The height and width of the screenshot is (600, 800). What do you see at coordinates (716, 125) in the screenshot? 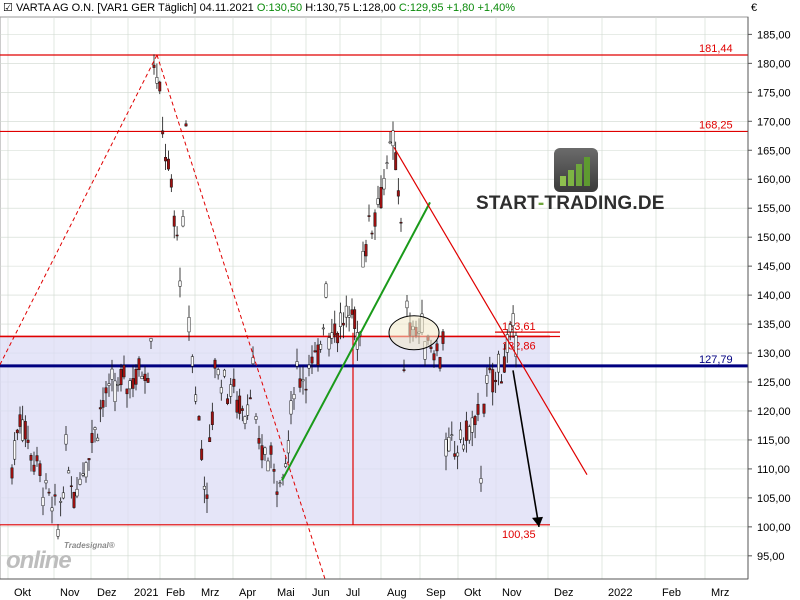
I see `level-label-168,25: 168,25` at bounding box center [716, 125].